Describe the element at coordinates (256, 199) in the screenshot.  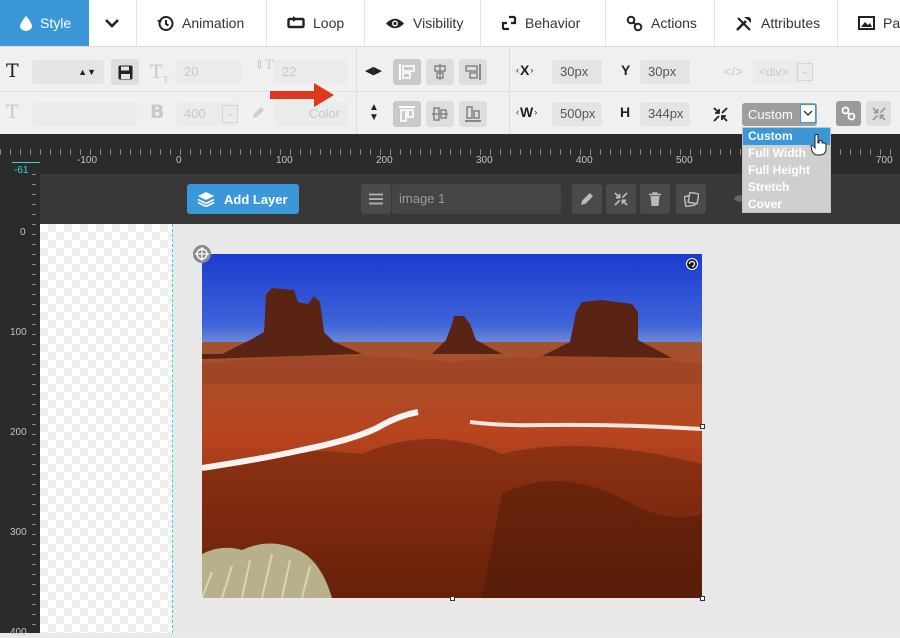
I see `add-layer-label: Add Layer` at that location.